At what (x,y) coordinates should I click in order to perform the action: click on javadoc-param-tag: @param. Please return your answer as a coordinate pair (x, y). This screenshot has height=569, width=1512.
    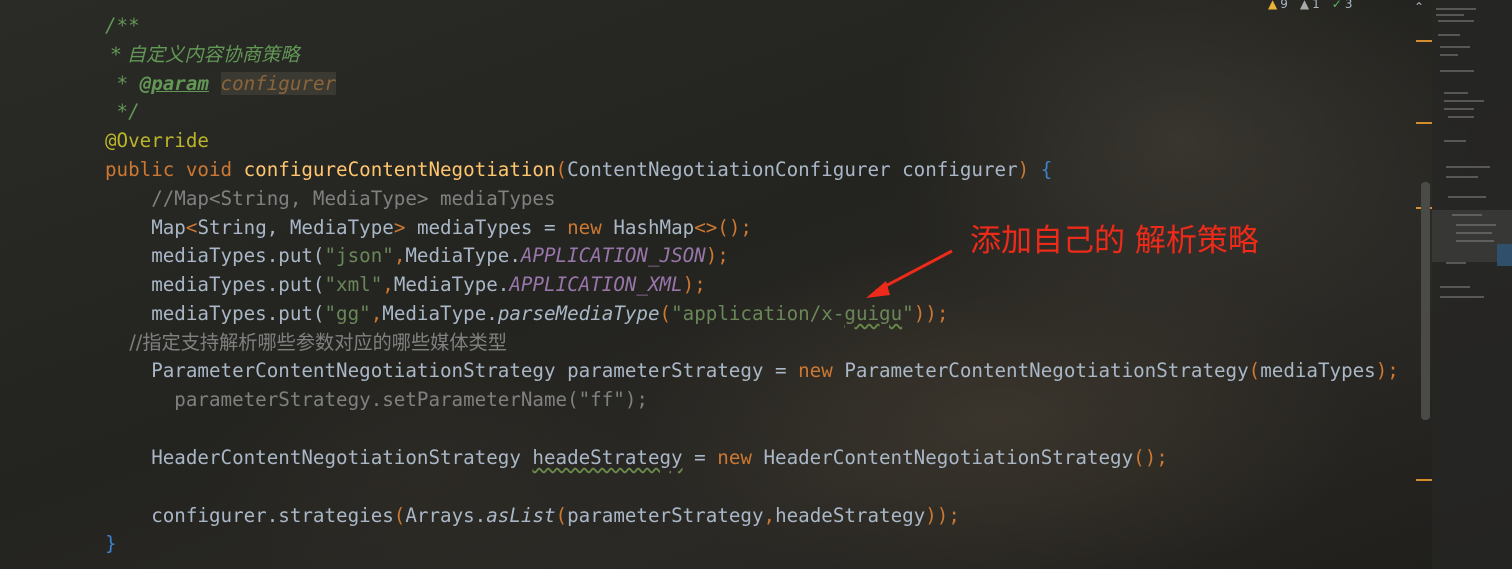
    Looking at the image, I should click on (174, 83).